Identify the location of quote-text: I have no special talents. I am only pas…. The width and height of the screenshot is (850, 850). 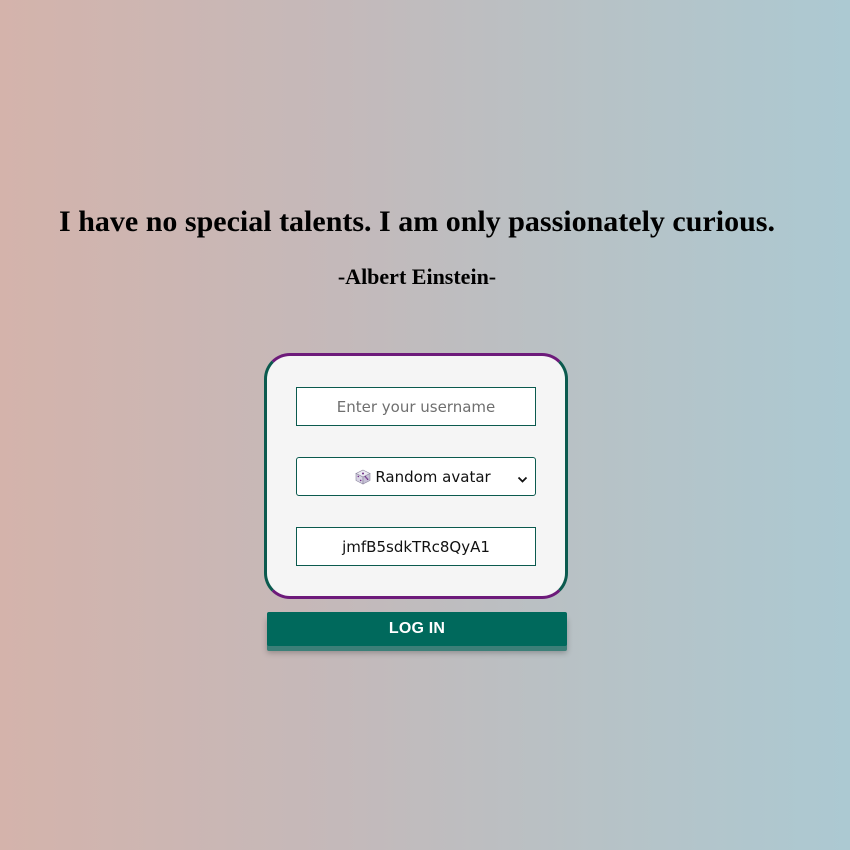
(417, 221).